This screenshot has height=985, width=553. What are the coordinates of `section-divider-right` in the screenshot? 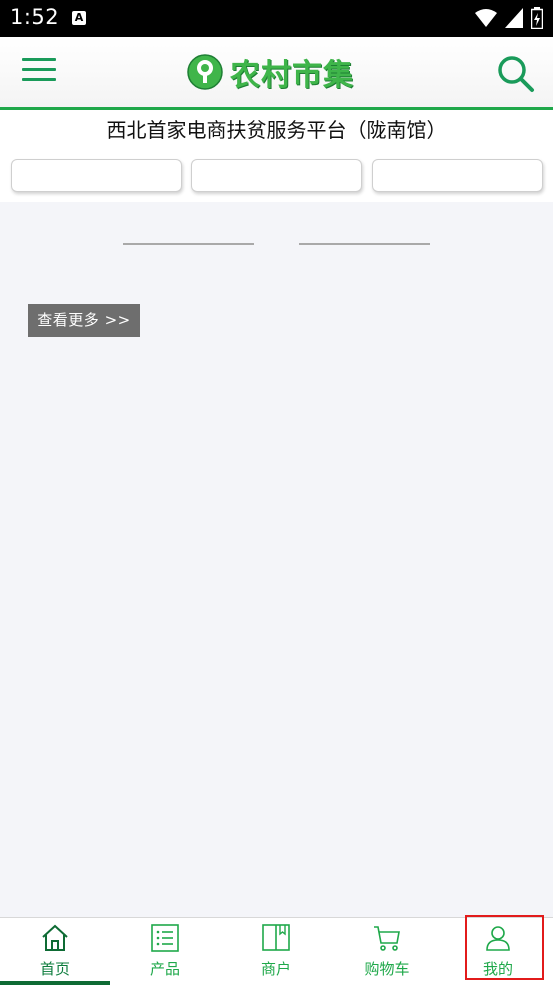 It's located at (364, 244).